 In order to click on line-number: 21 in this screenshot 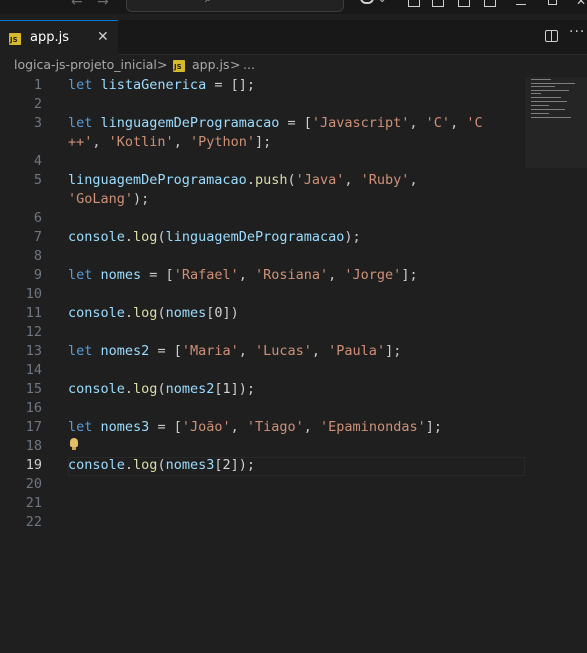, I will do `click(33, 503)`.